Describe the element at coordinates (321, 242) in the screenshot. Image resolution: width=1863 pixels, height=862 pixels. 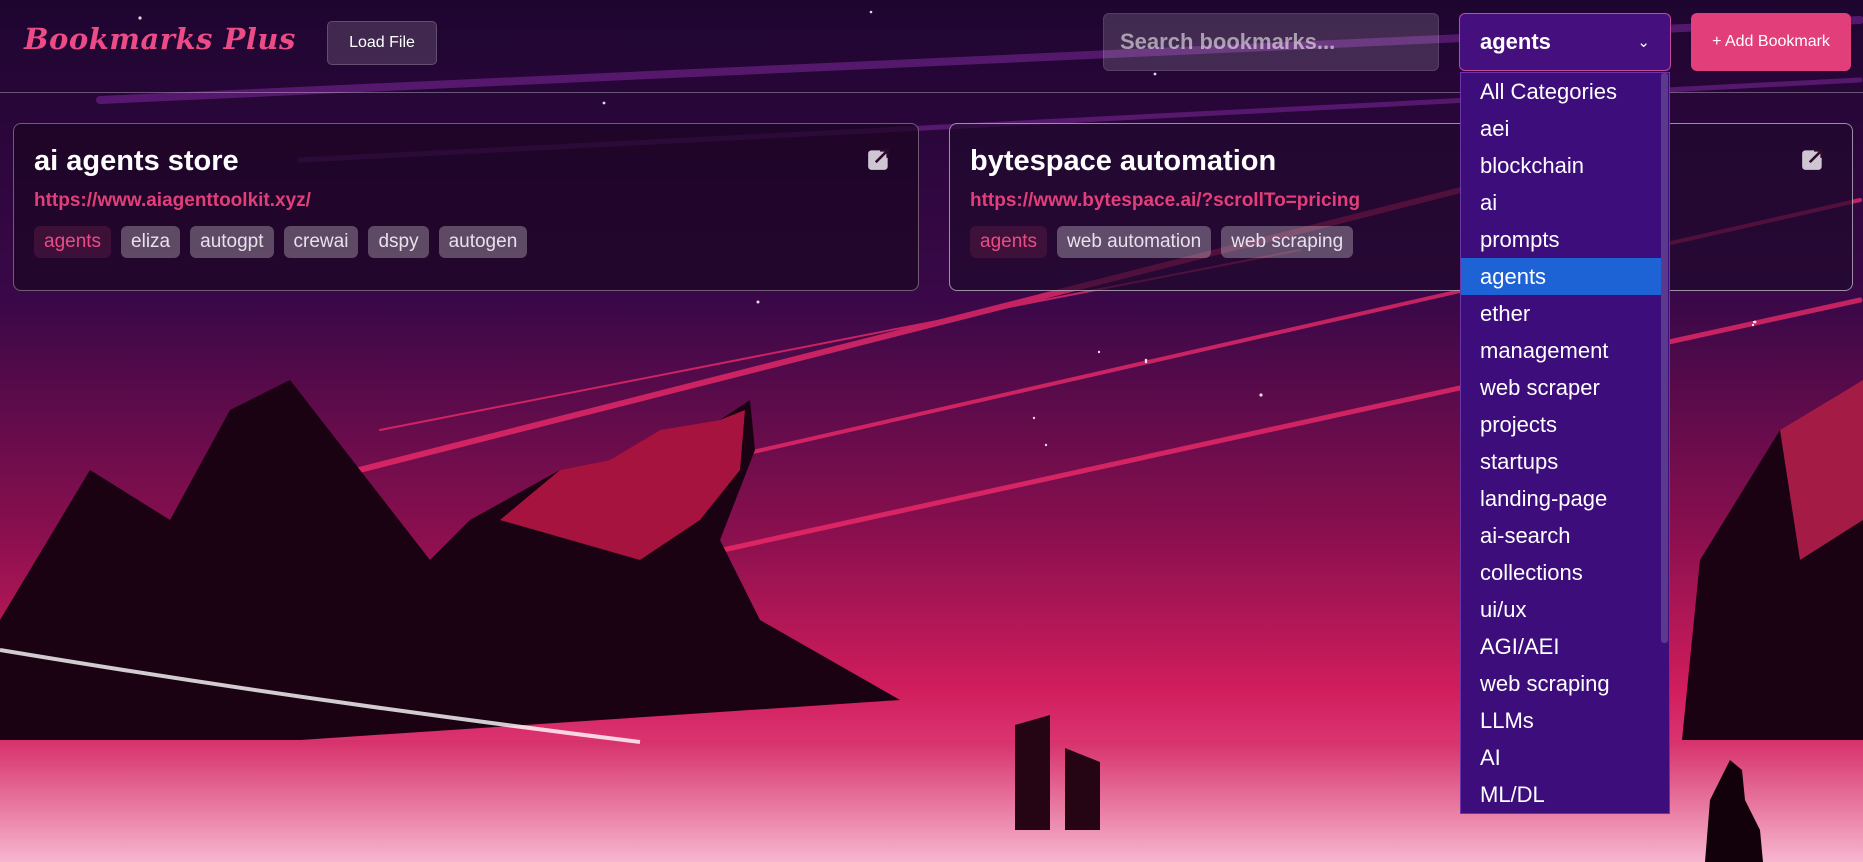
I see `tag-chip: crewai` at that location.